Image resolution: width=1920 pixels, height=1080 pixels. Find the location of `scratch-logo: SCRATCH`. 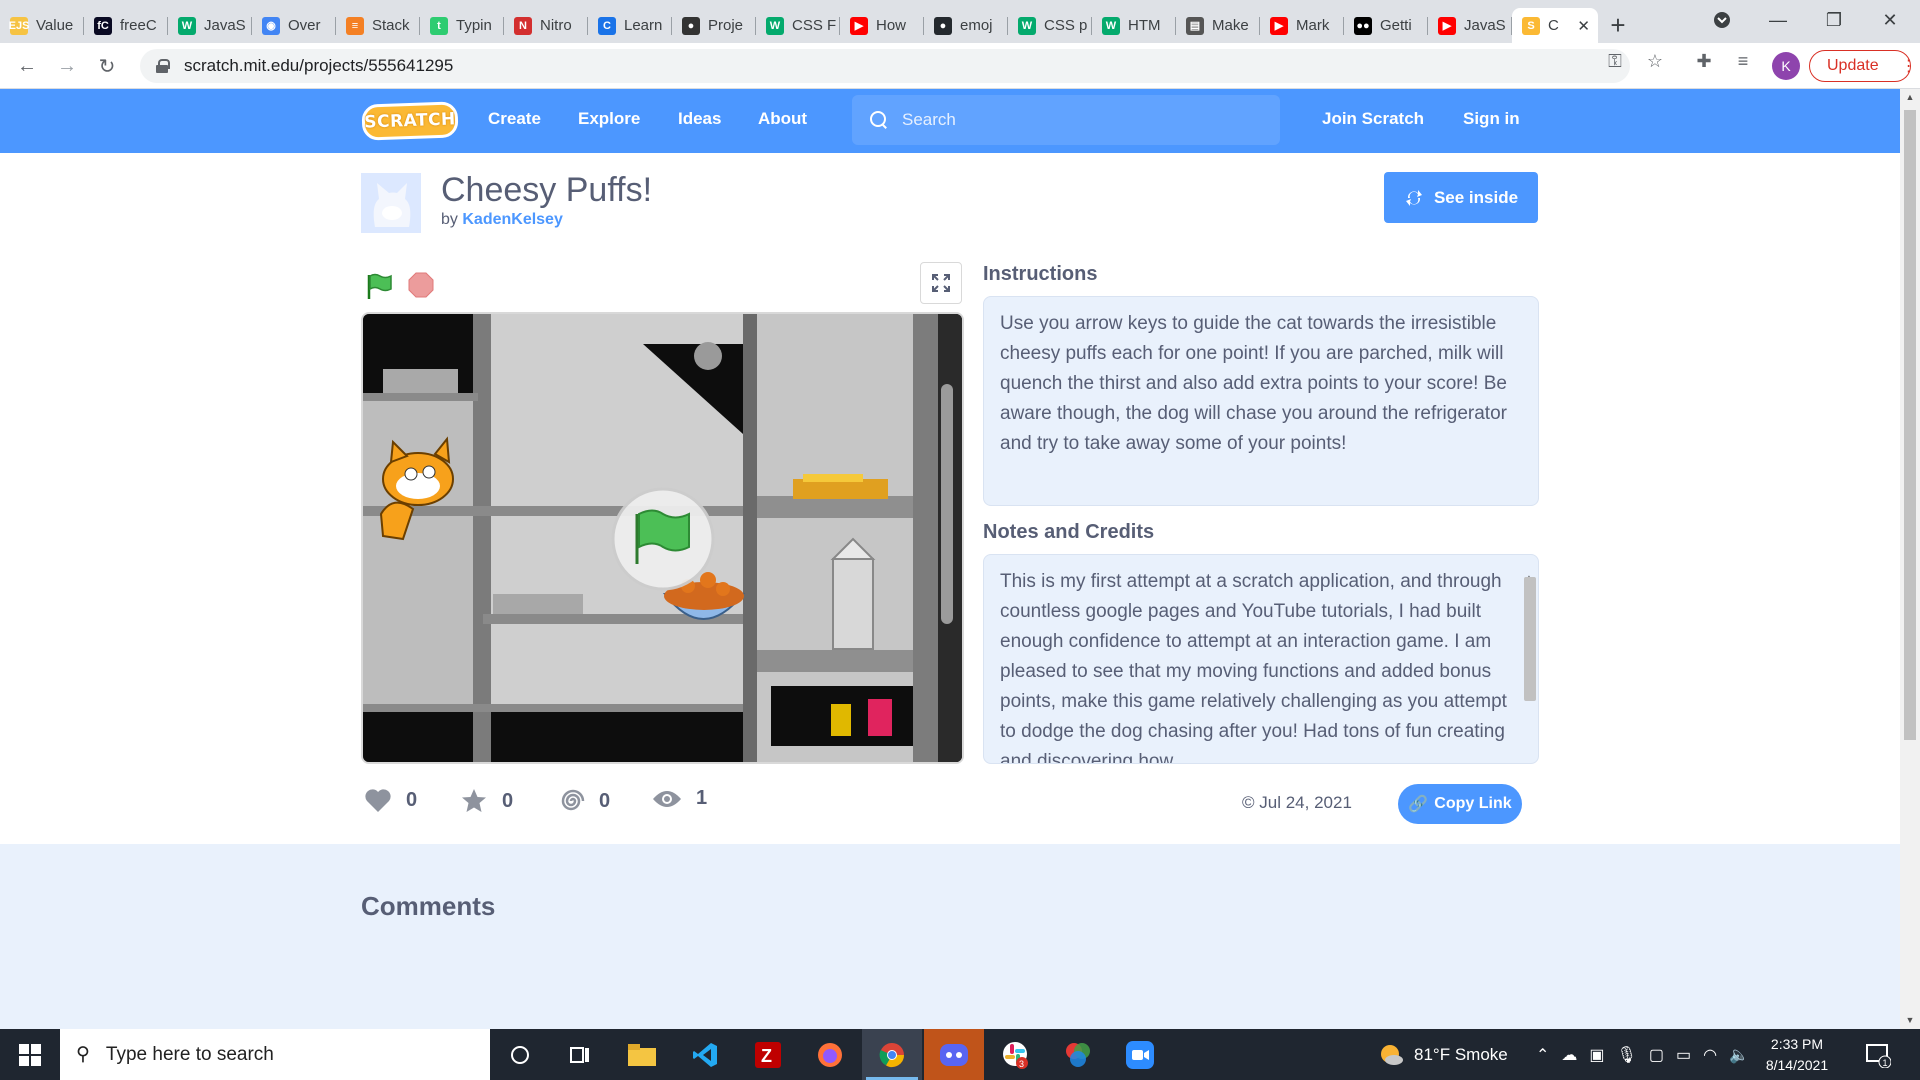

scratch-logo: SCRATCH is located at coordinates (410, 121).